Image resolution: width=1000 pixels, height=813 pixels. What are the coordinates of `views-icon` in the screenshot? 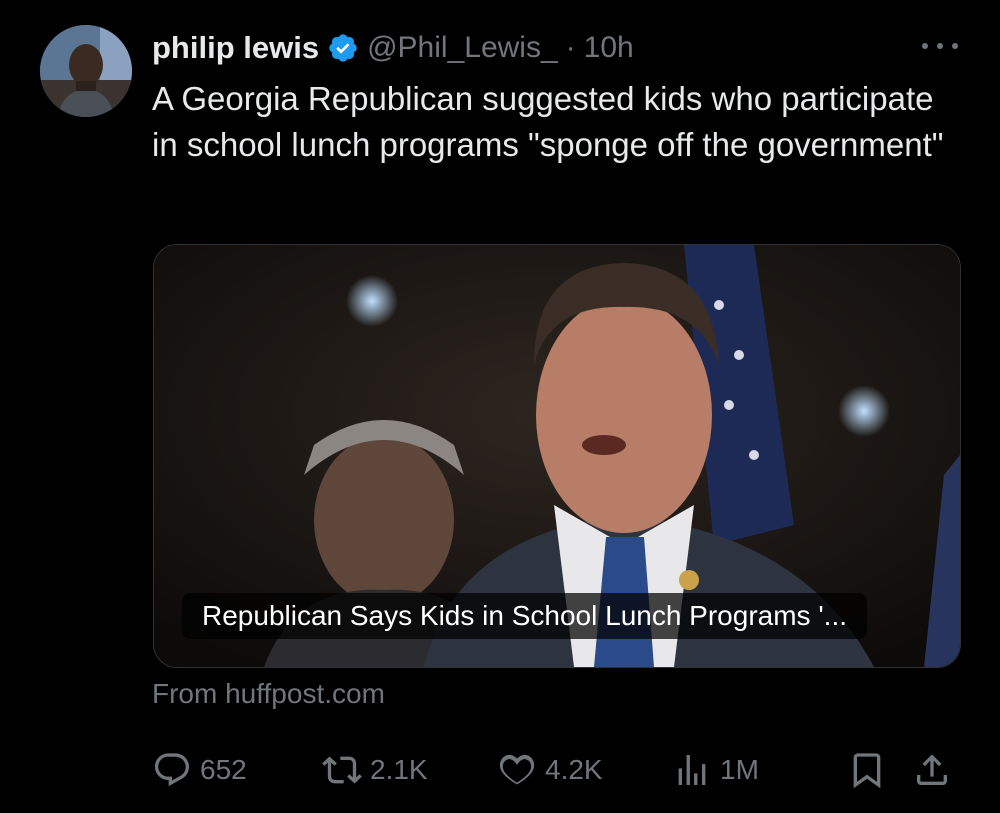 It's located at (692, 770).